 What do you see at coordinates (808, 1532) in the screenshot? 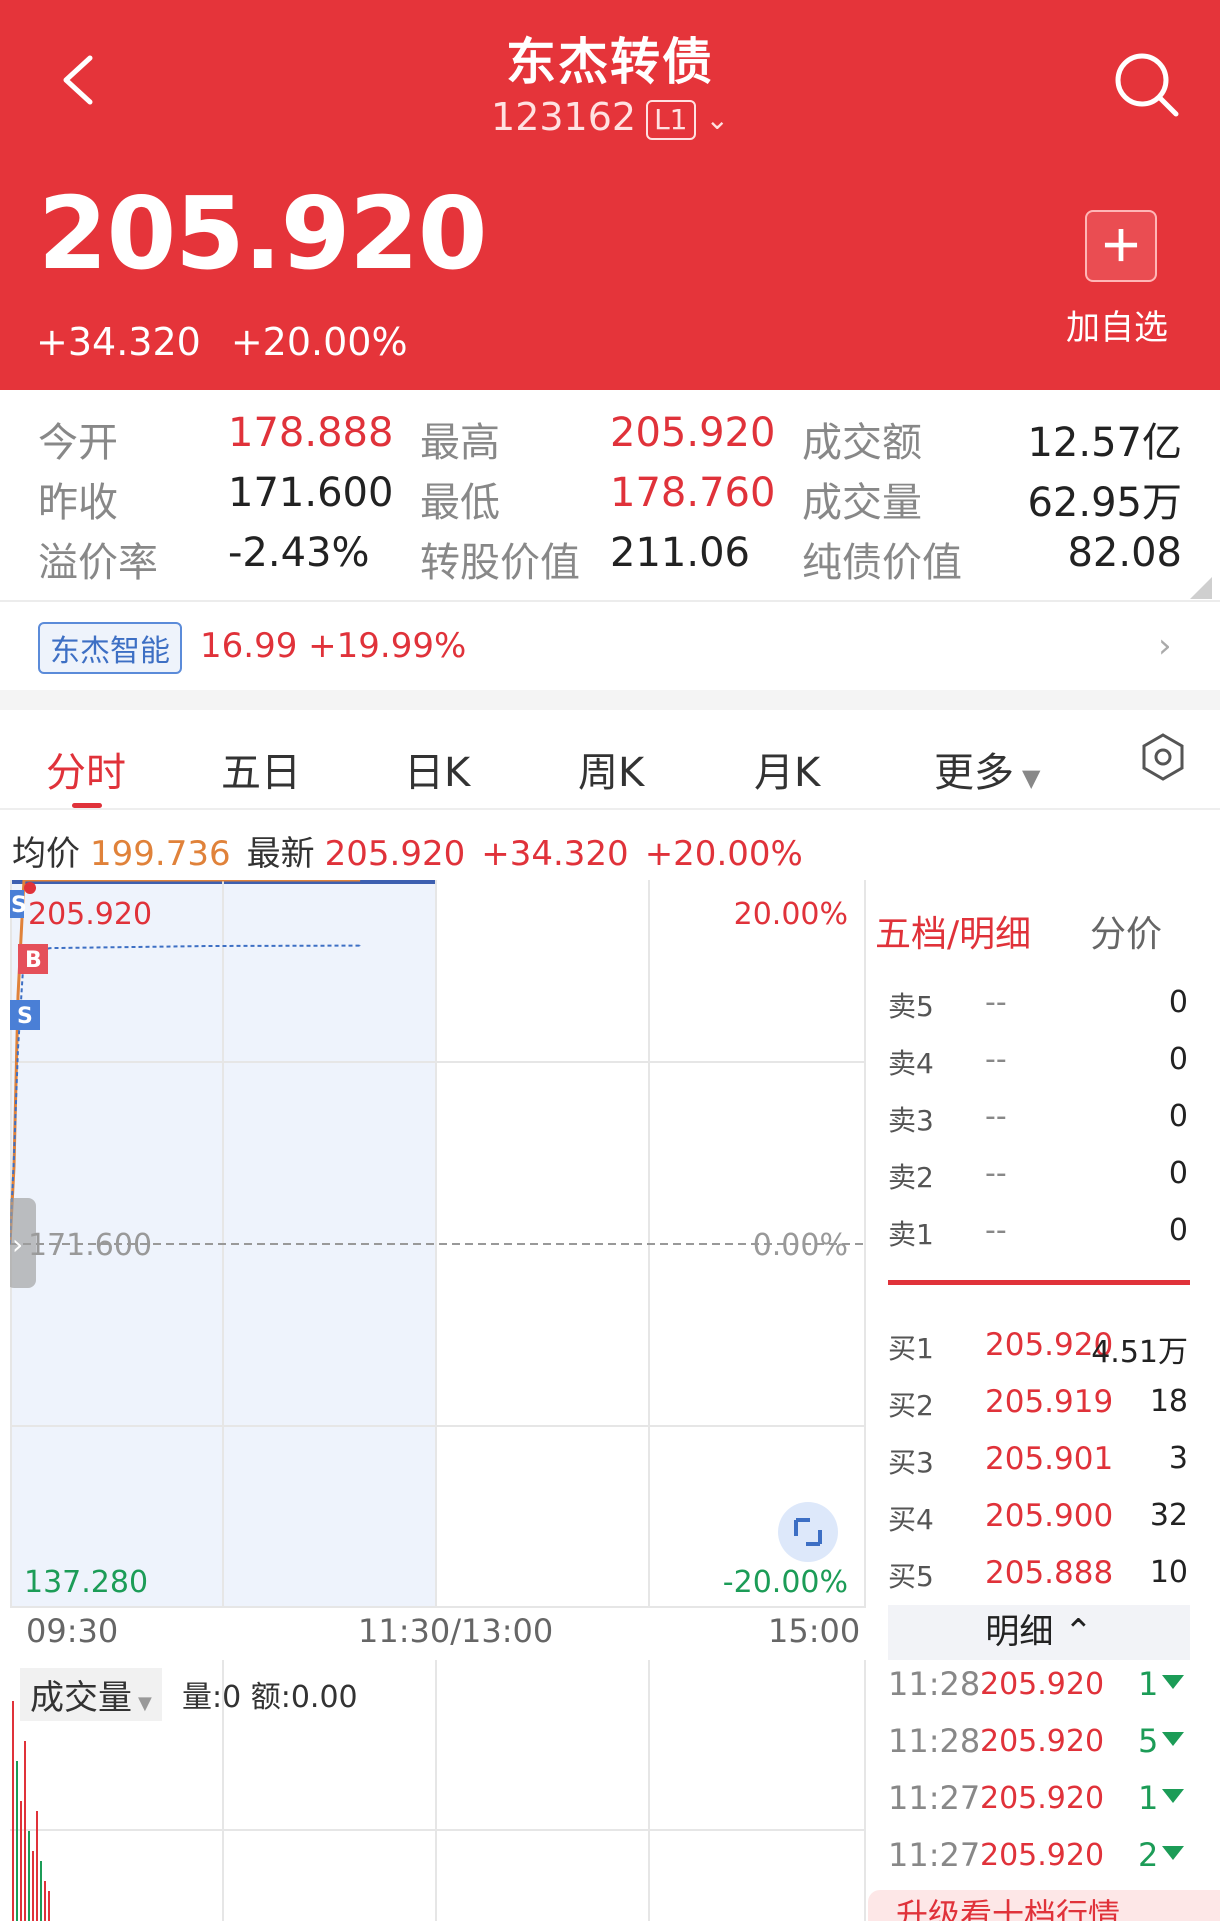
I see `fullscreen-button` at bounding box center [808, 1532].